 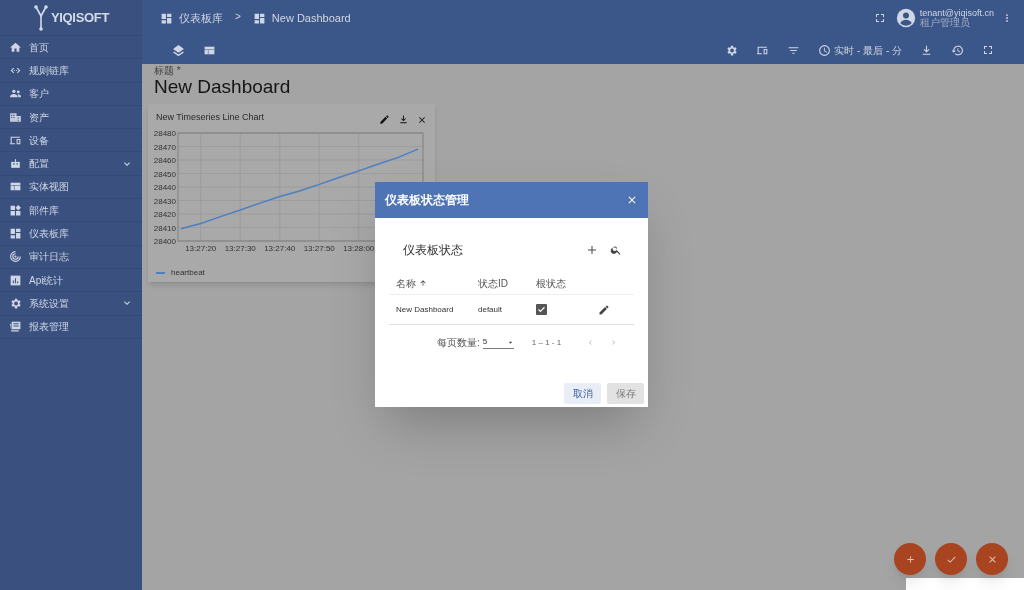 I want to click on sidebar-item: Api统计, so click(x=71, y=280).